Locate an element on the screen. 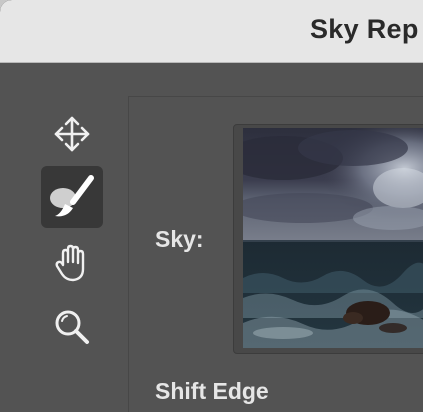 Image resolution: width=423 pixels, height=412 pixels. zoom-icon is located at coordinates (72, 327).